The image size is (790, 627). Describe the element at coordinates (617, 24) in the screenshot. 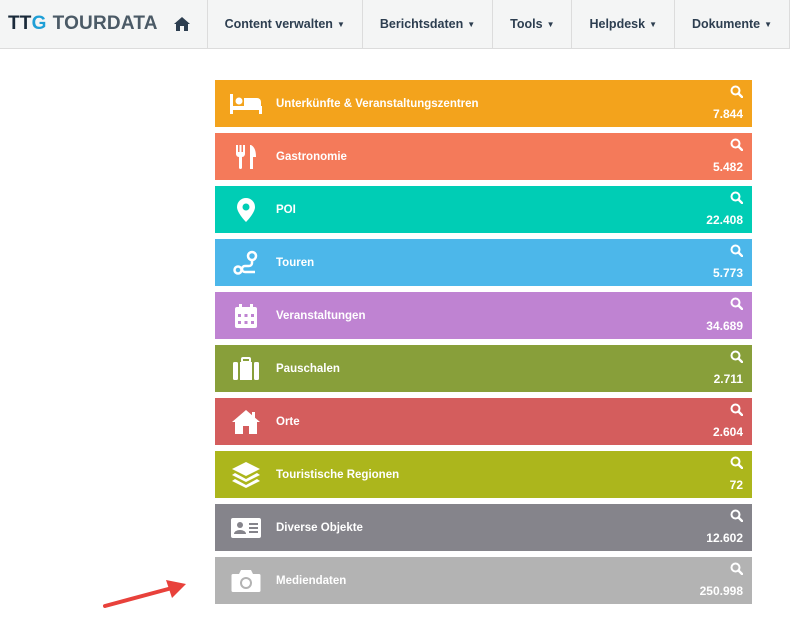

I see `nav-label: Helpdesk` at that location.